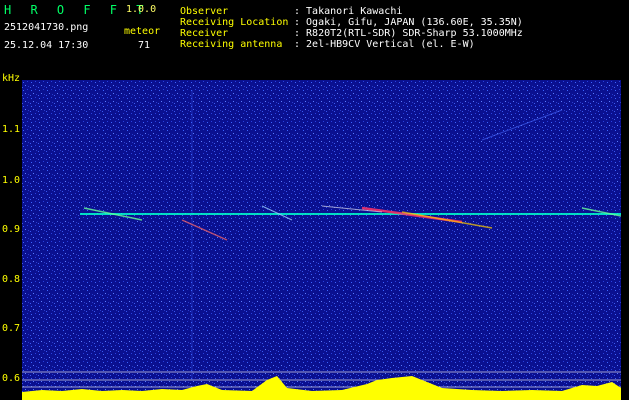  Describe the element at coordinates (144, 45) in the screenshot. I see `meteor-count: 71` at that location.